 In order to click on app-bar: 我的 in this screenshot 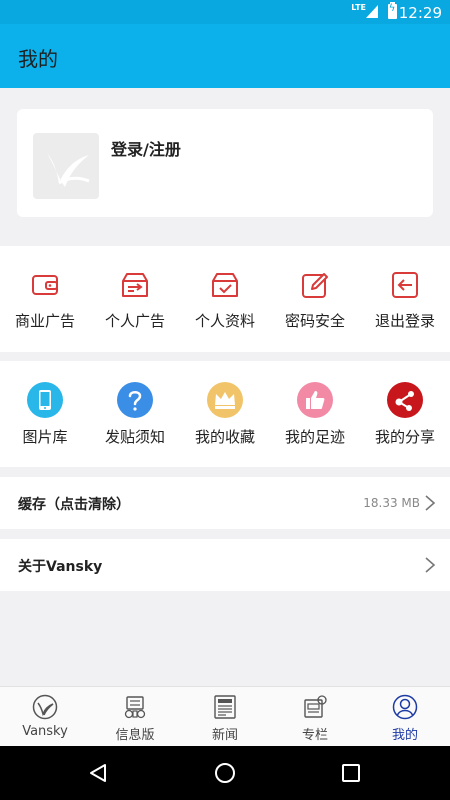, I will do `click(225, 56)`.